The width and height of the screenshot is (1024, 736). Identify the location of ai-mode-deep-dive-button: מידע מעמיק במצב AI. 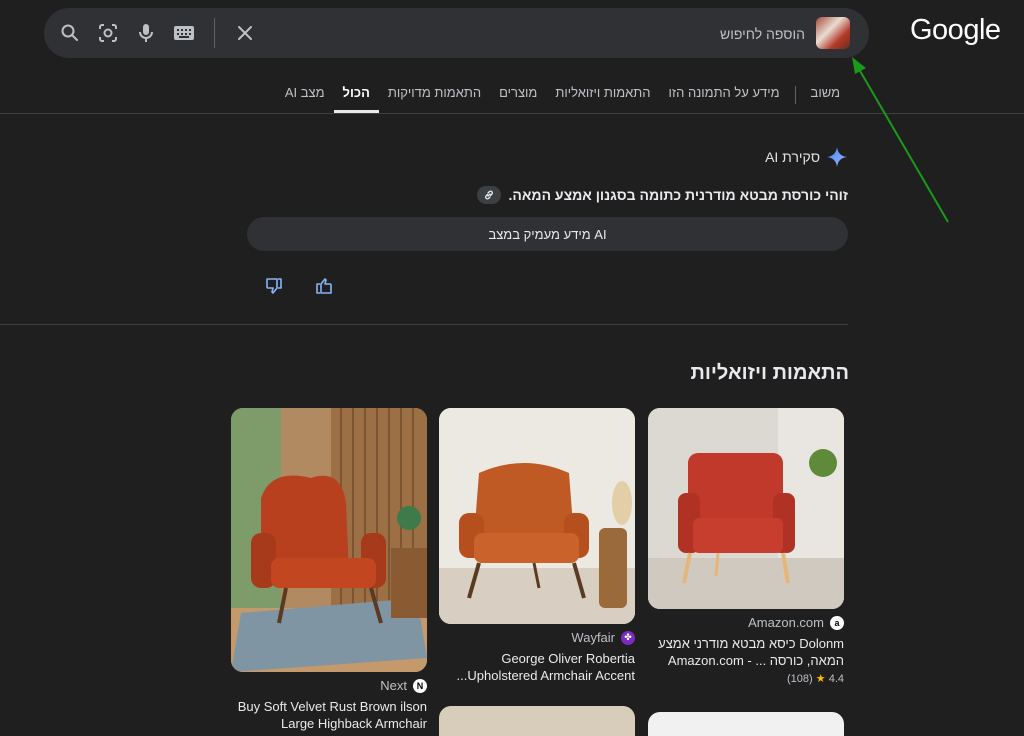
(547, 234).